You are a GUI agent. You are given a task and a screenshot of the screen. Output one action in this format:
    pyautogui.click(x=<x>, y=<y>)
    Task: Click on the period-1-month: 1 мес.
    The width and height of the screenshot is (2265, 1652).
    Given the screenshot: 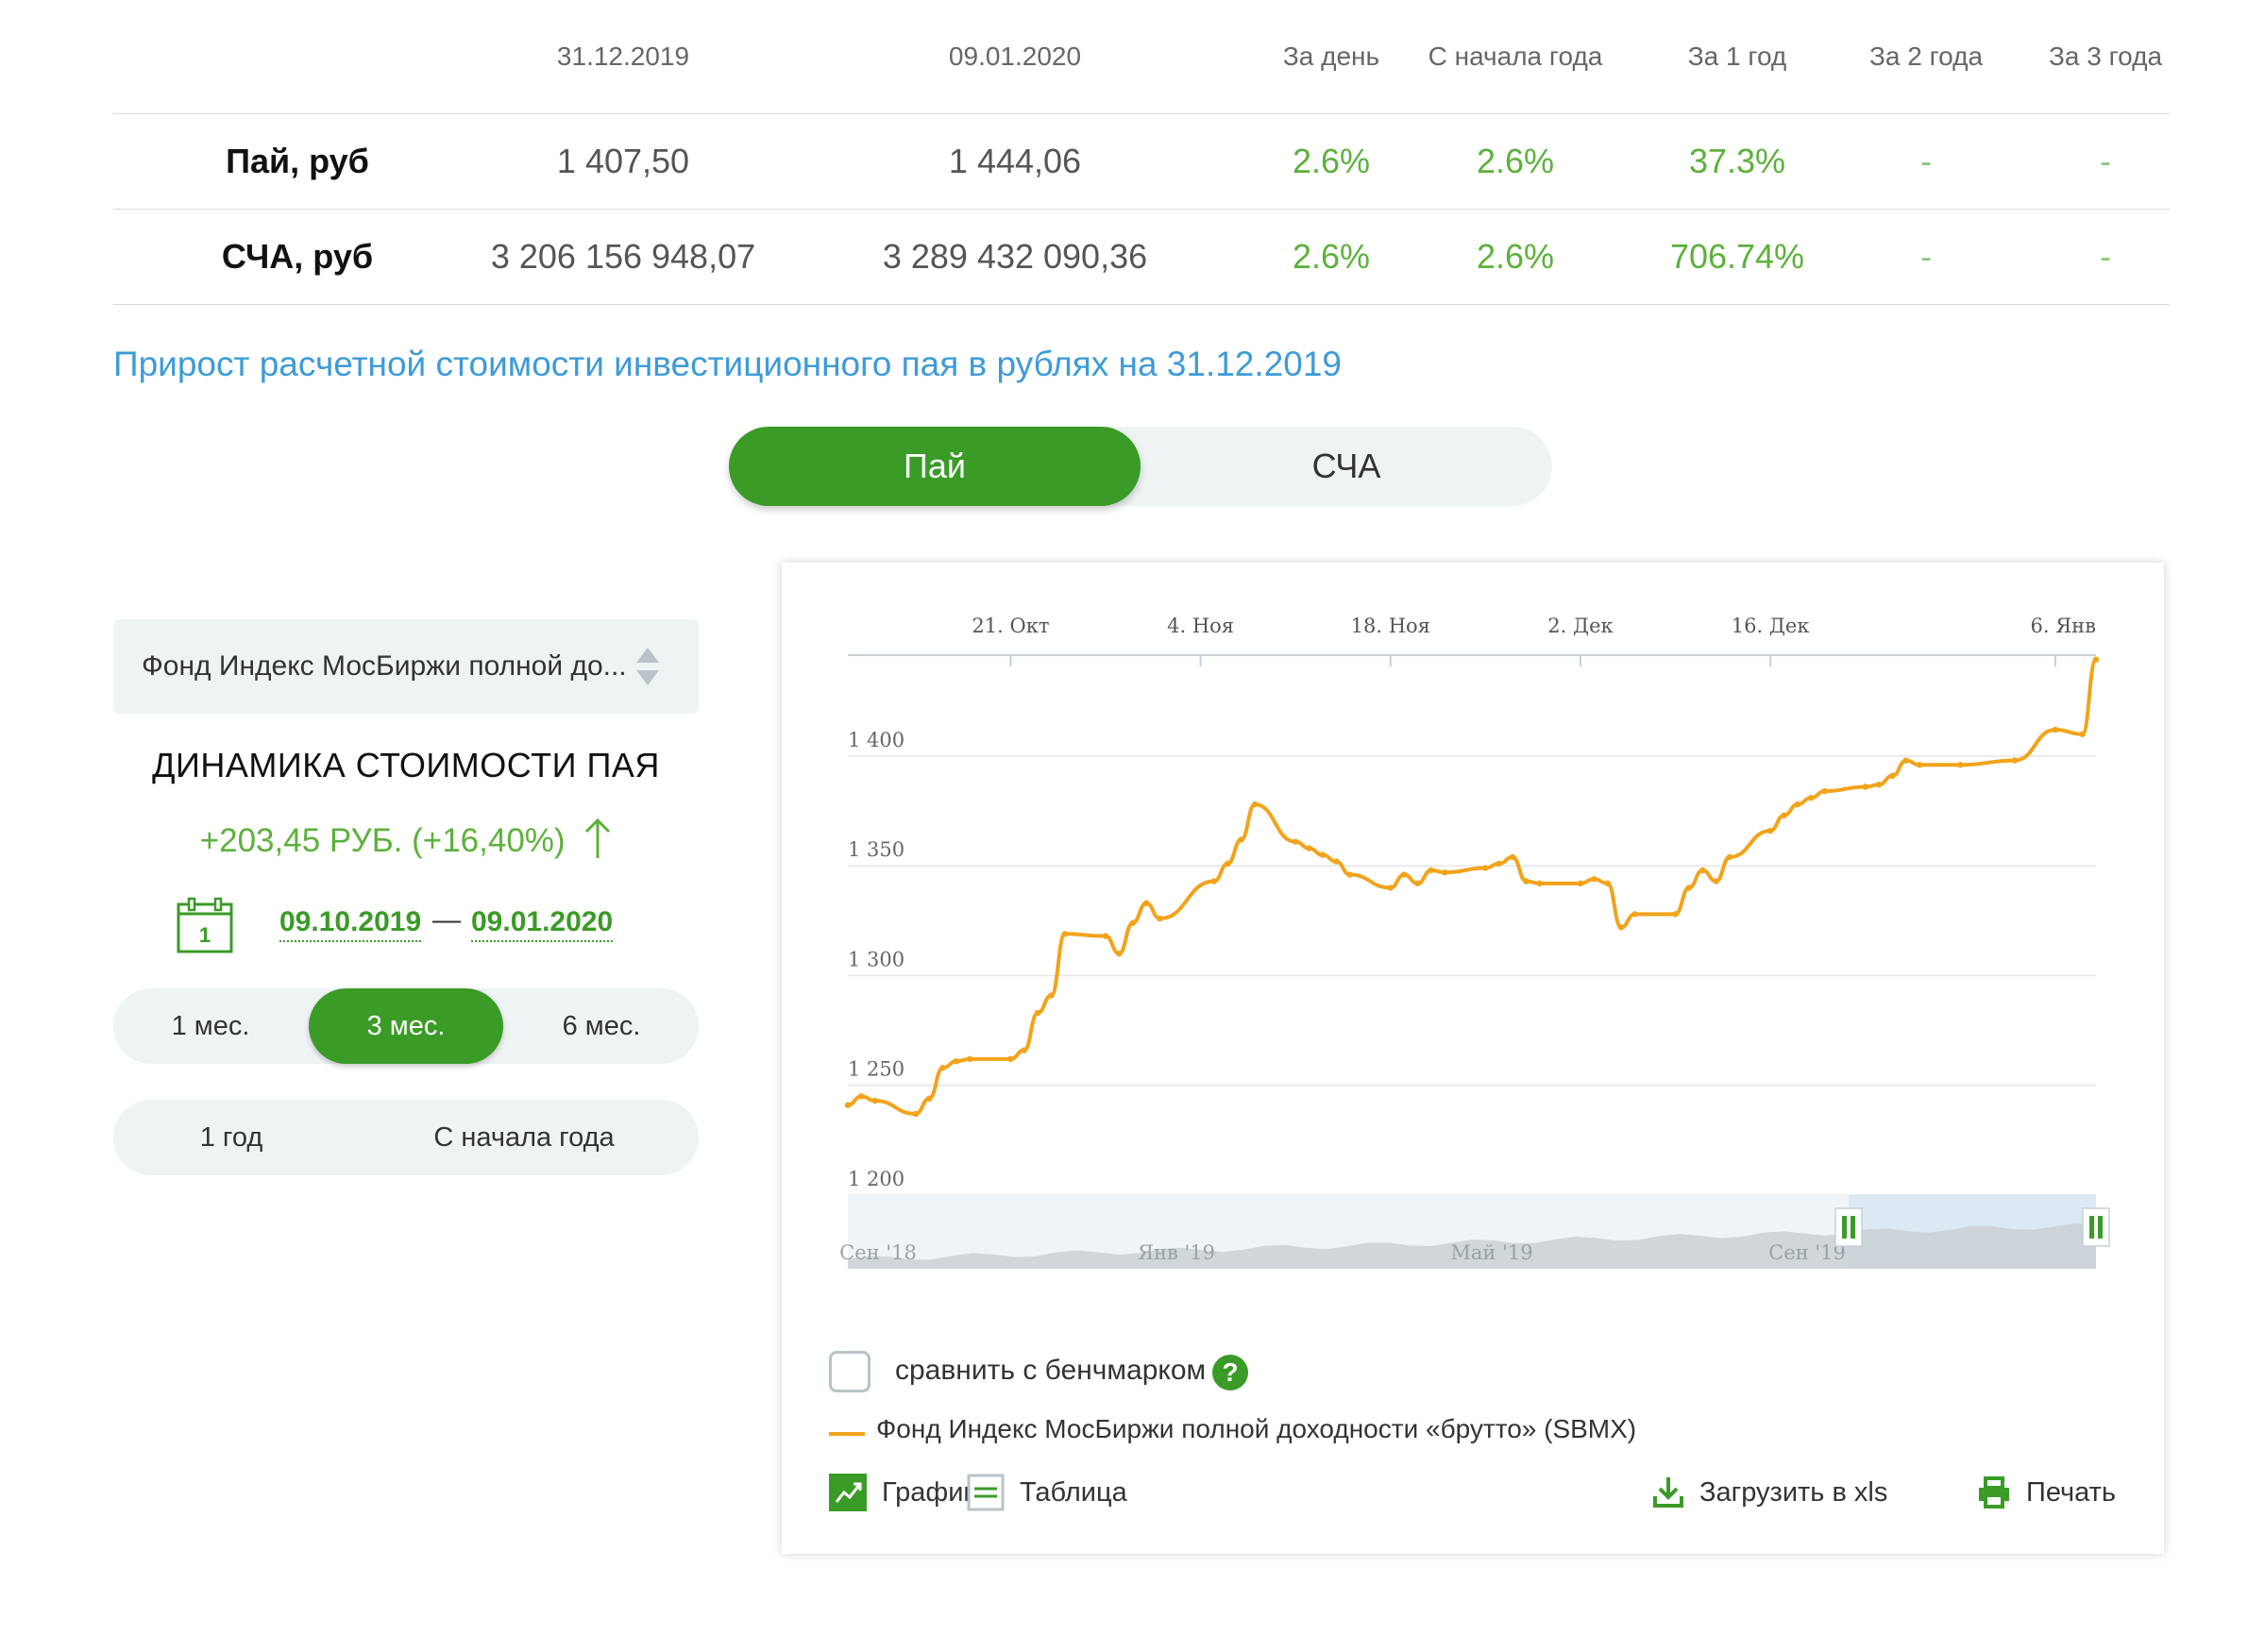 What is the action you would take?
    pyautogui.click(x=210, y=1026)
    